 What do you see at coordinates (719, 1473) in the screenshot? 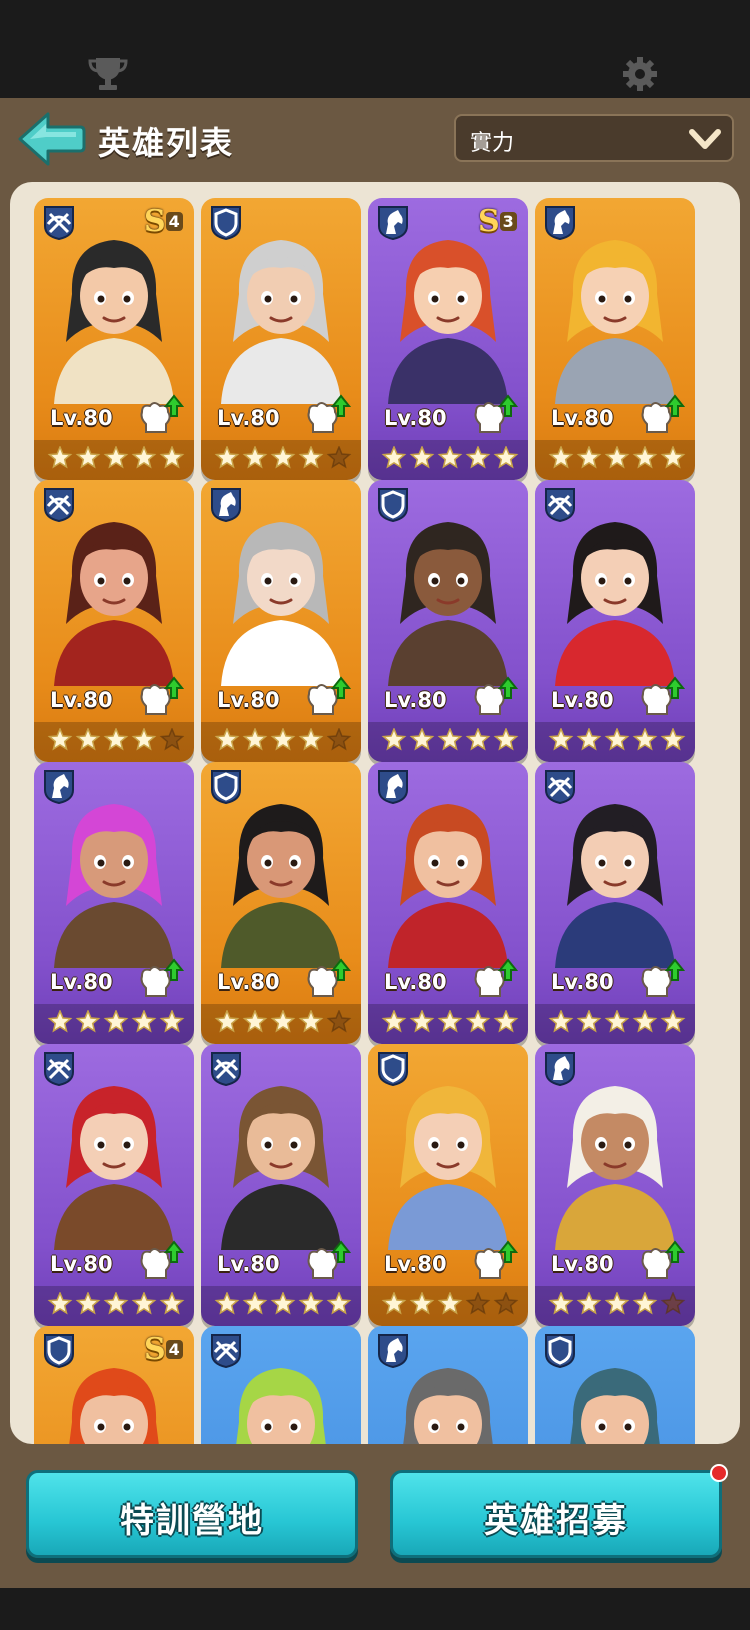
I see `notification-dot` at bounding box center [719, 1473].